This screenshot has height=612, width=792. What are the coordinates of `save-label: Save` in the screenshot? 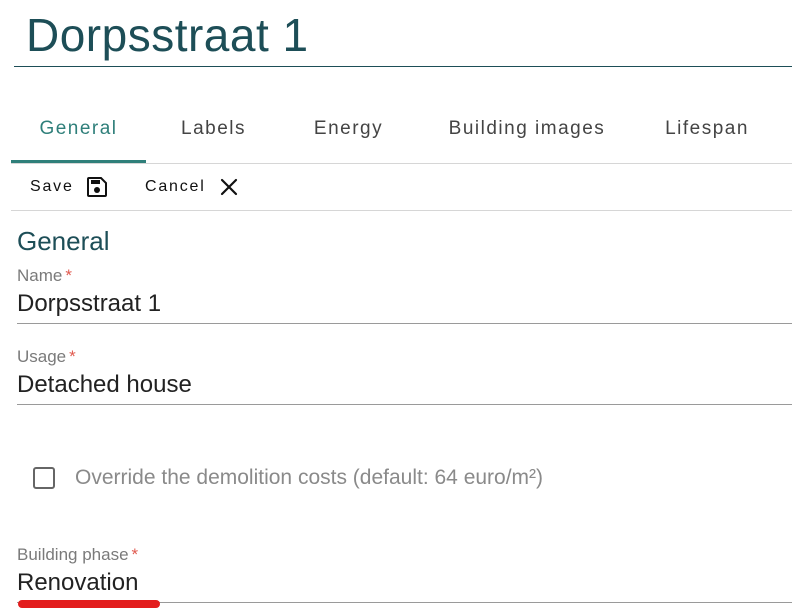 It's located at (52, 186).